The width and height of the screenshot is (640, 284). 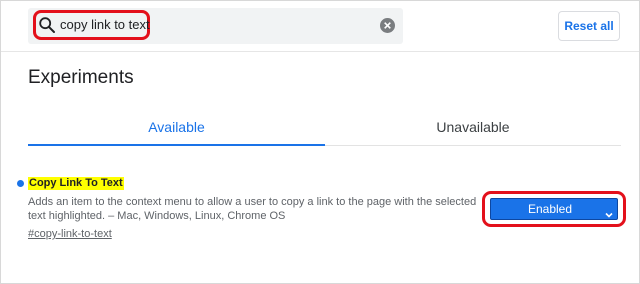 I want to click on experiment-state-select: Enabled, so click(x=554, y=209).